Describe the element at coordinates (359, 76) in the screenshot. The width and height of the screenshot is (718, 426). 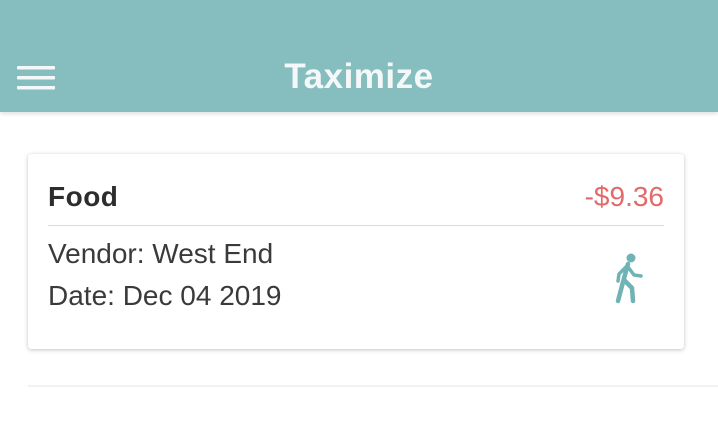
I see `app-title: Taximize` at that location.